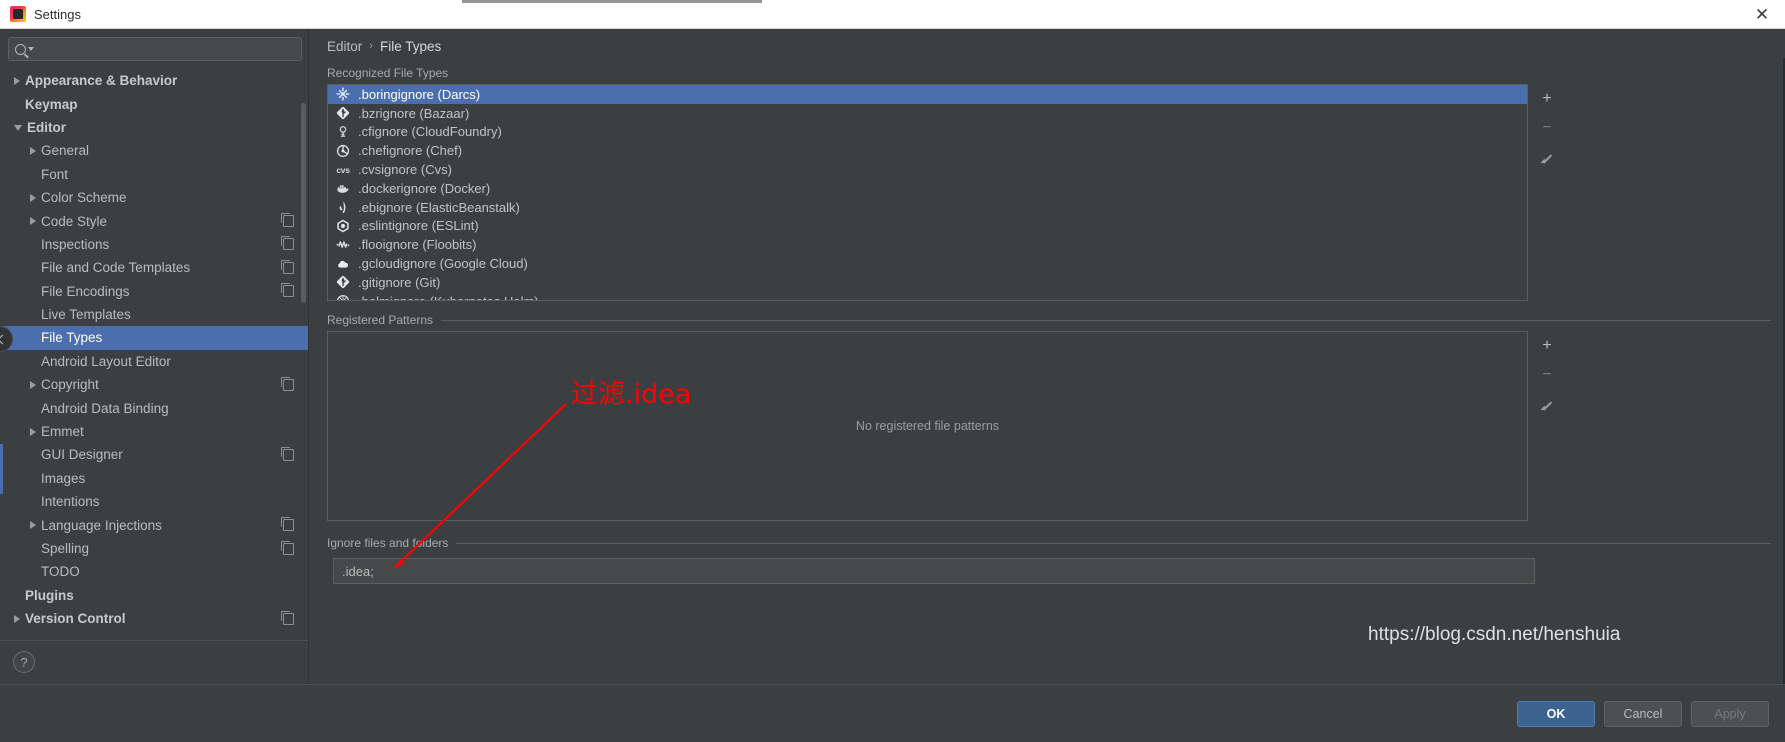  What do you see at coordinates (154, 407) in the screenshot?
I see `sidebar-item-android-data-binding: Android Data Binding` at bounding box center [154, 407].